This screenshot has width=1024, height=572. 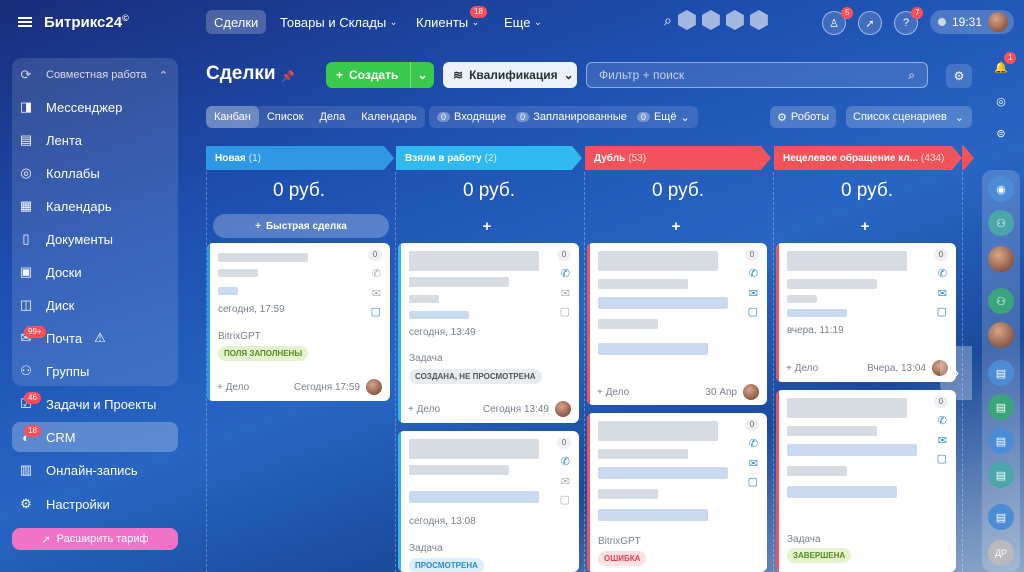 What do you see at coordinates (510, 75) in the screenshot?
I see `qualification-button: ≋ Квалификация ⌄` at bounding box center [510, 75].